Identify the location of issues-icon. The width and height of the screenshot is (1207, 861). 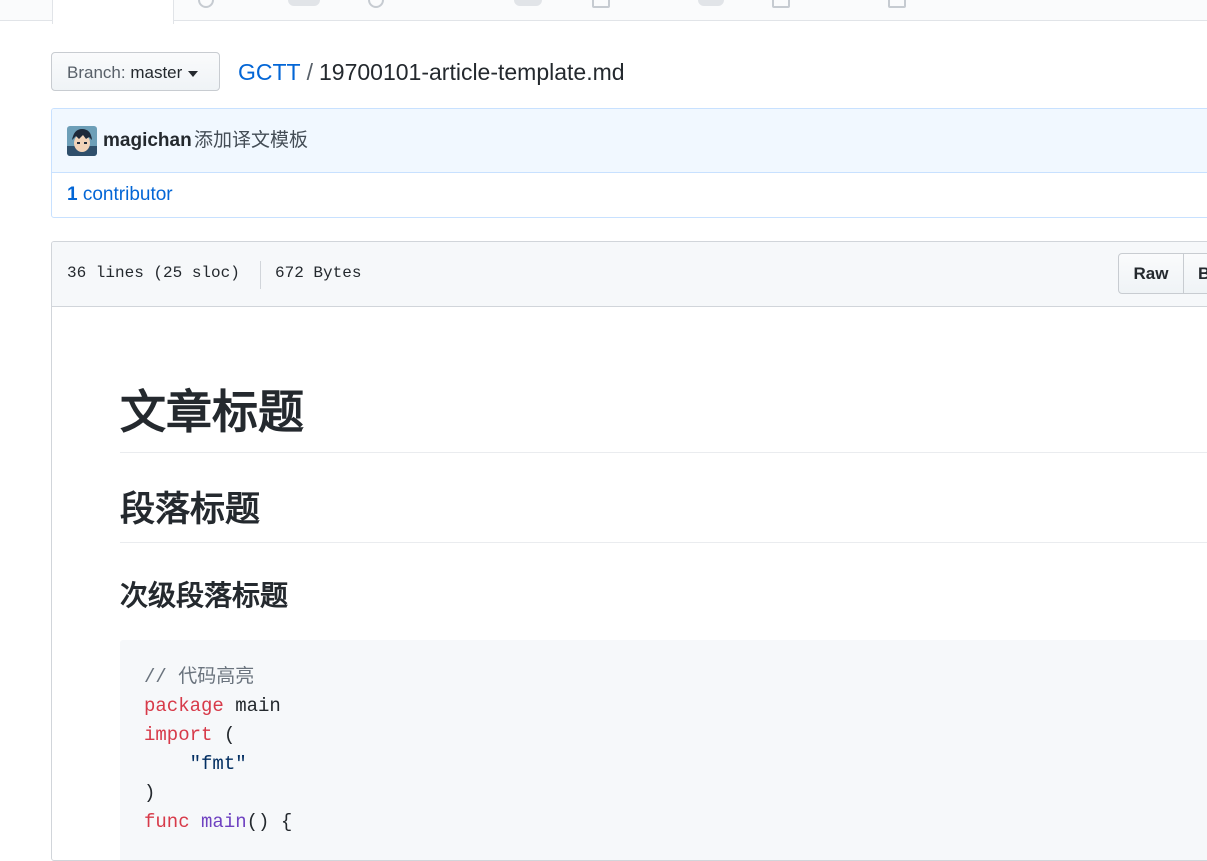
(206, 4).